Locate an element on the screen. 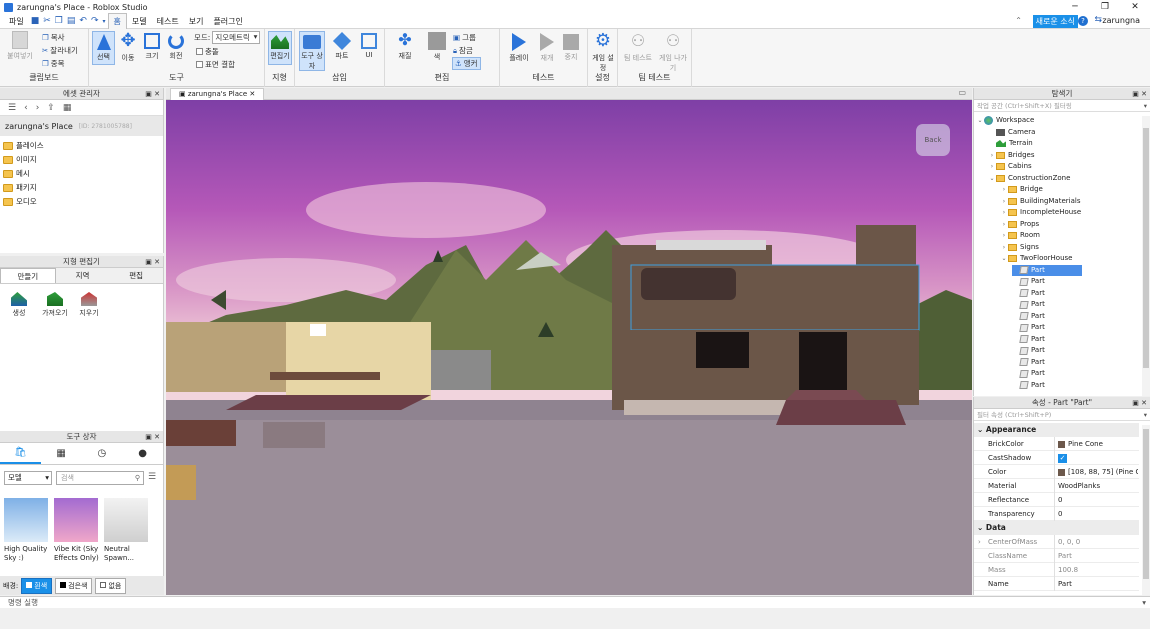  bg-none-button: 없음 is located at coordinates (111, 585).